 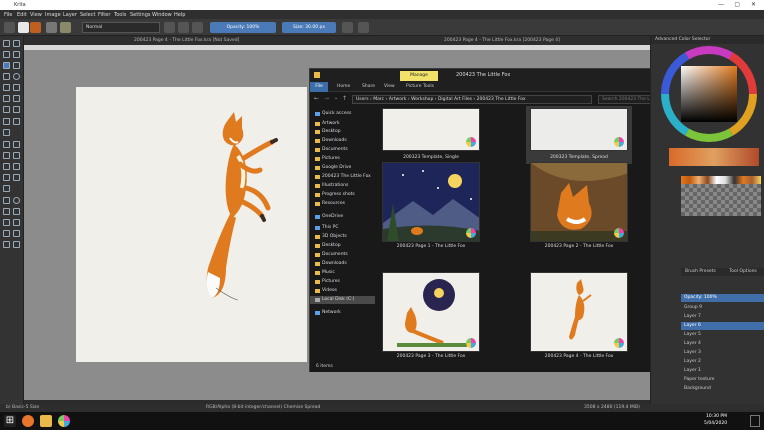 What do you see at coordinates (378, 99) in the screenshot?
I see `breadcrumb-marc: Marc` at bounding box center [378, 99].